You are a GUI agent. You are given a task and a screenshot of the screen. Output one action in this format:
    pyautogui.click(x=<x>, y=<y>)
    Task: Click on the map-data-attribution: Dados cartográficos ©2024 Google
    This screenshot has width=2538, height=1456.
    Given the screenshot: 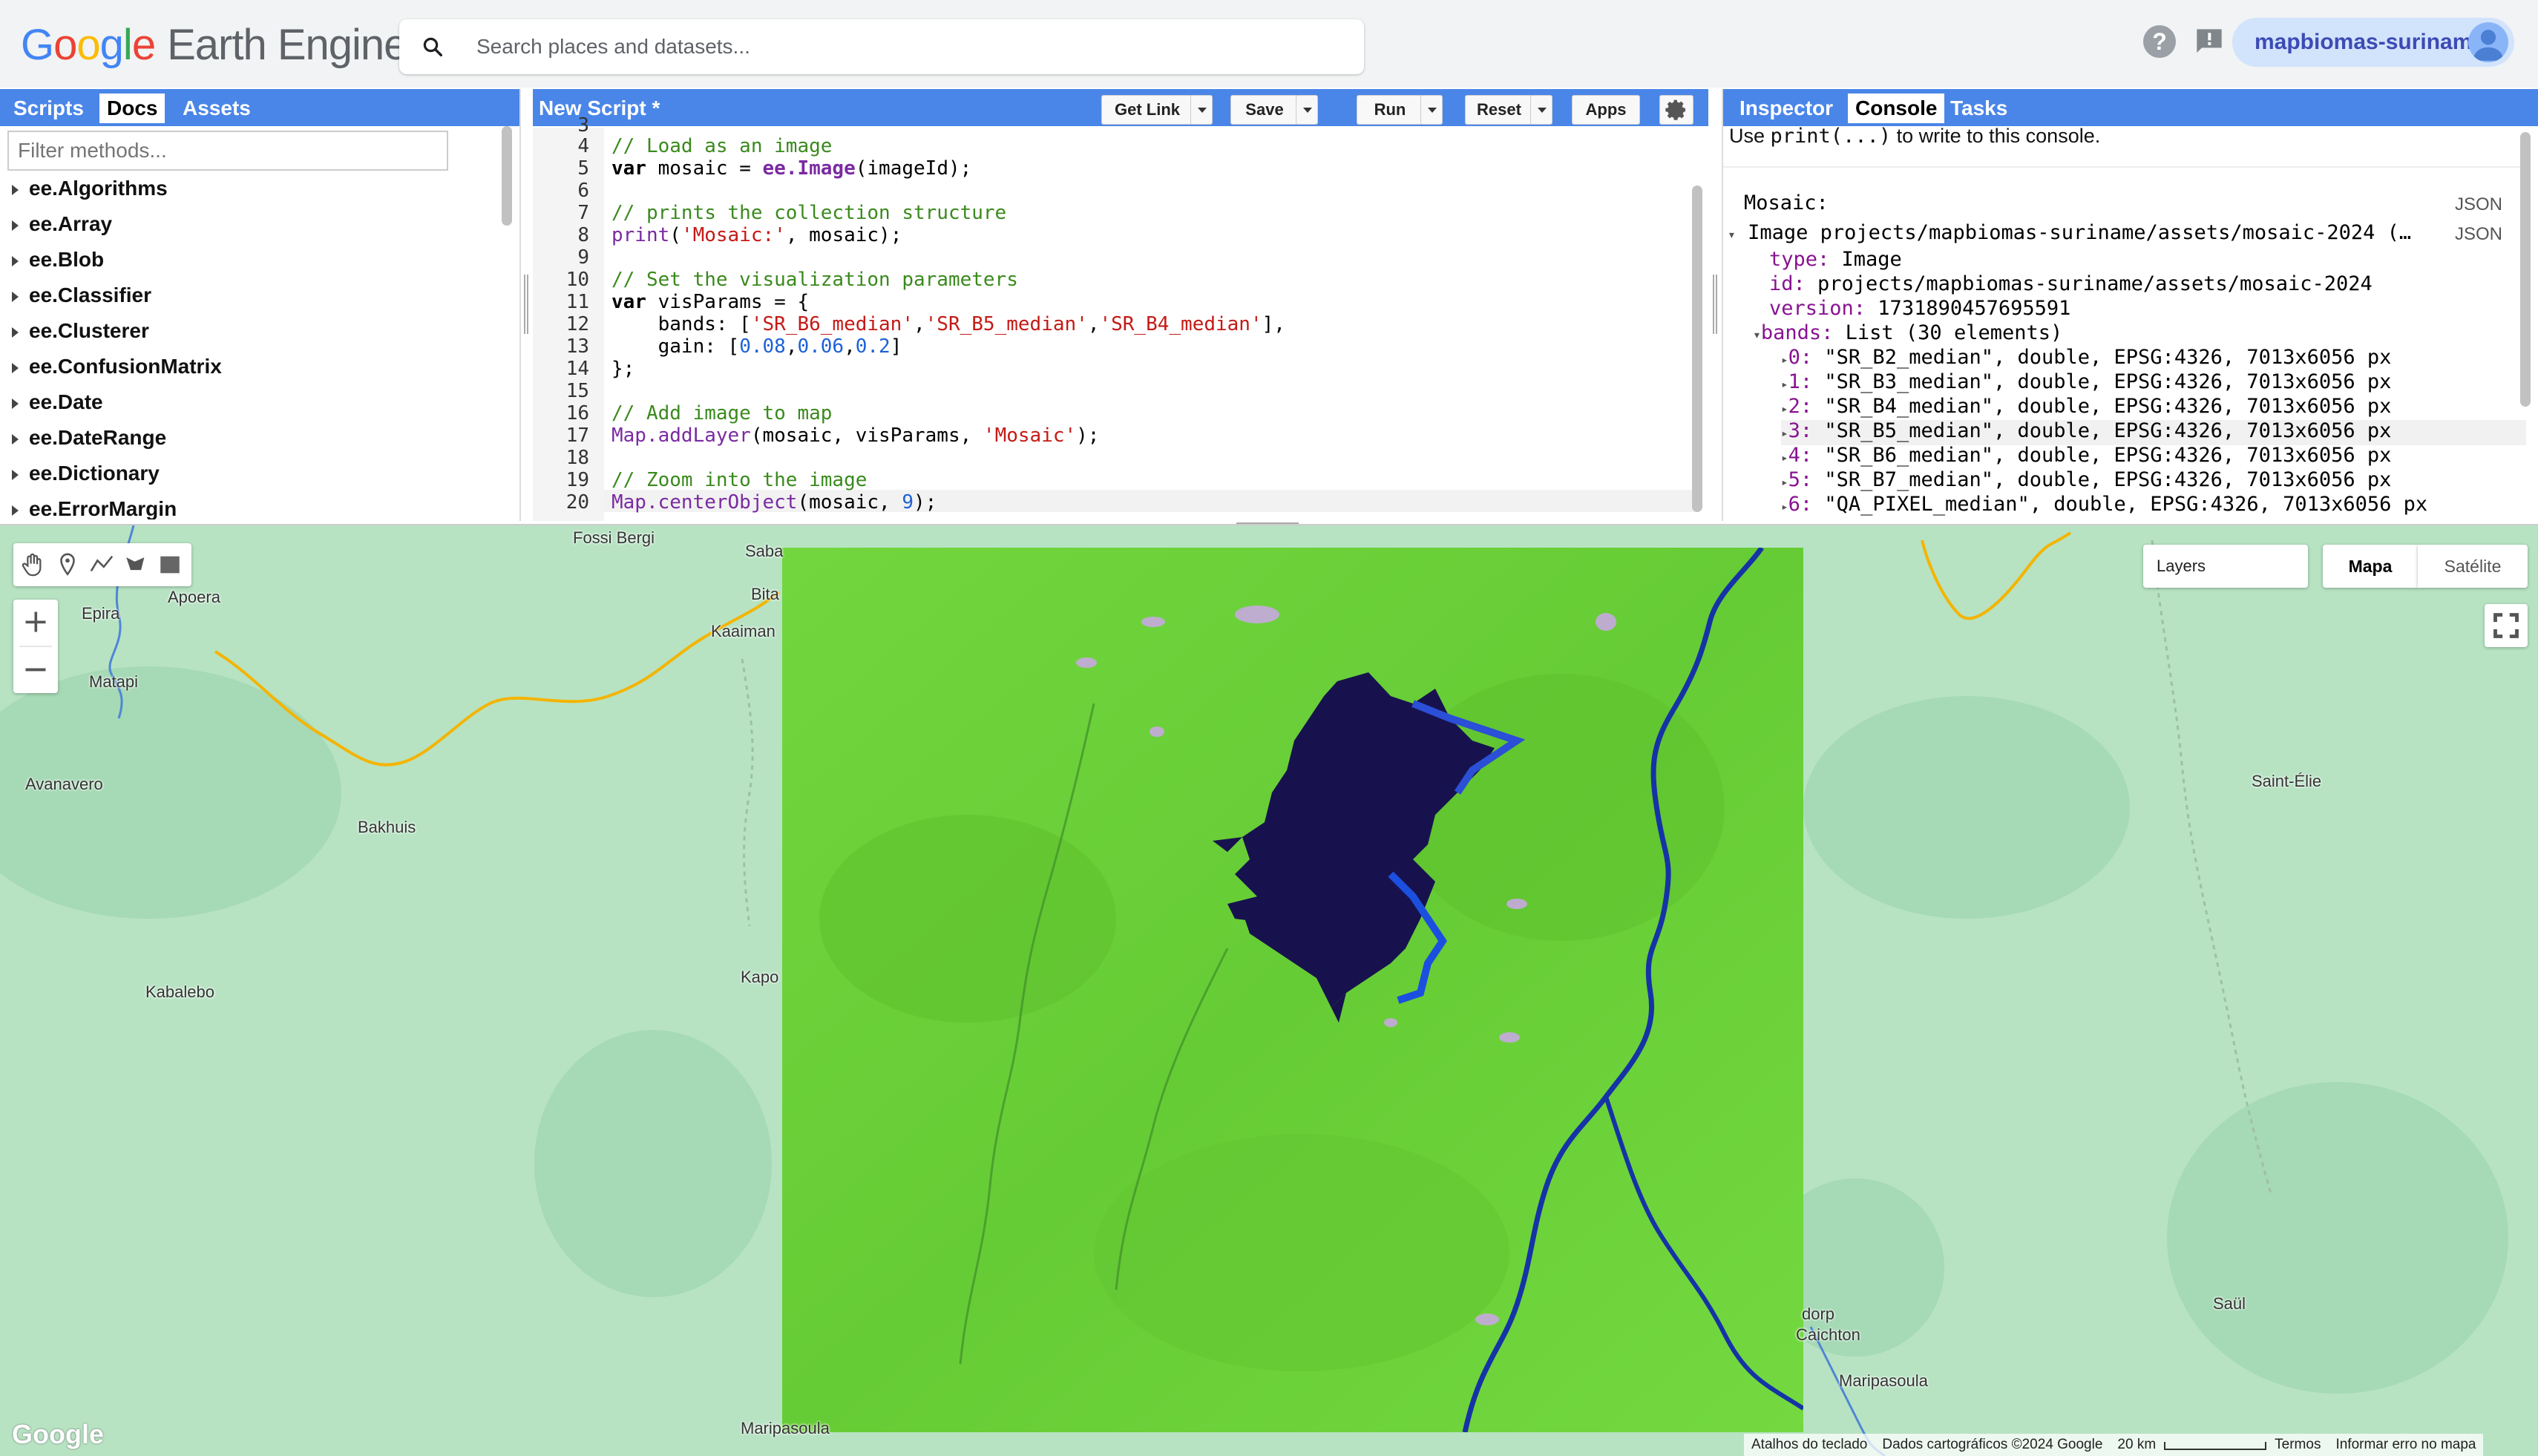 What is the action you would take?
    pyautogui.click(x=1992, y=1445)
    